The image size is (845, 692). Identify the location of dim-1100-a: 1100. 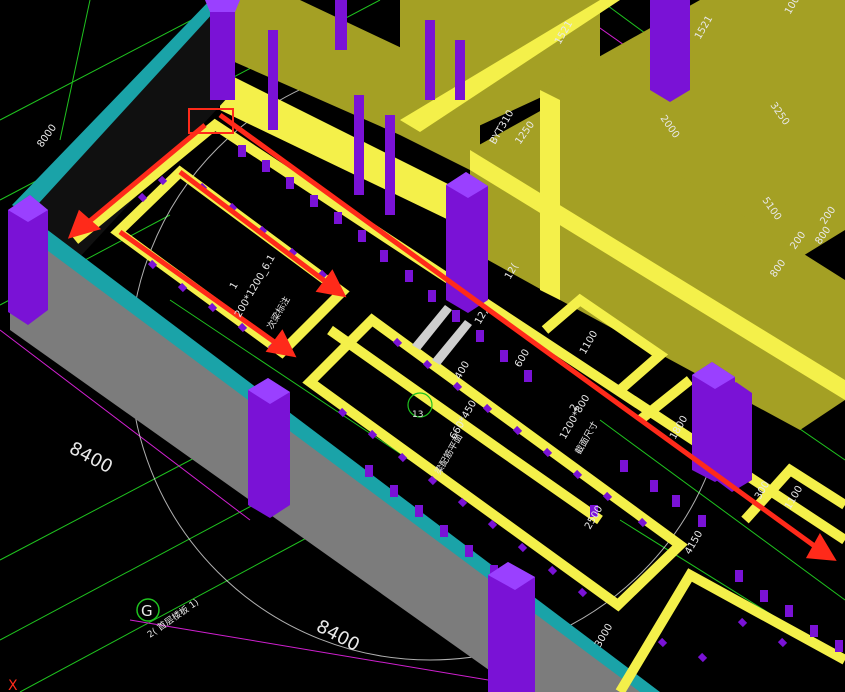
(589, 343).